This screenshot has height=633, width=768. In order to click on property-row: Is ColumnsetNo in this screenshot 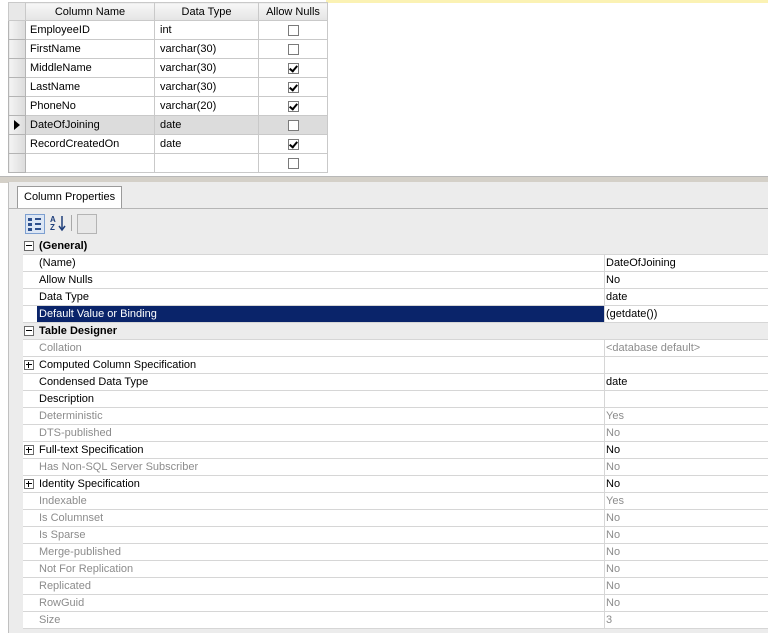, I will do `click(395, 518)`.